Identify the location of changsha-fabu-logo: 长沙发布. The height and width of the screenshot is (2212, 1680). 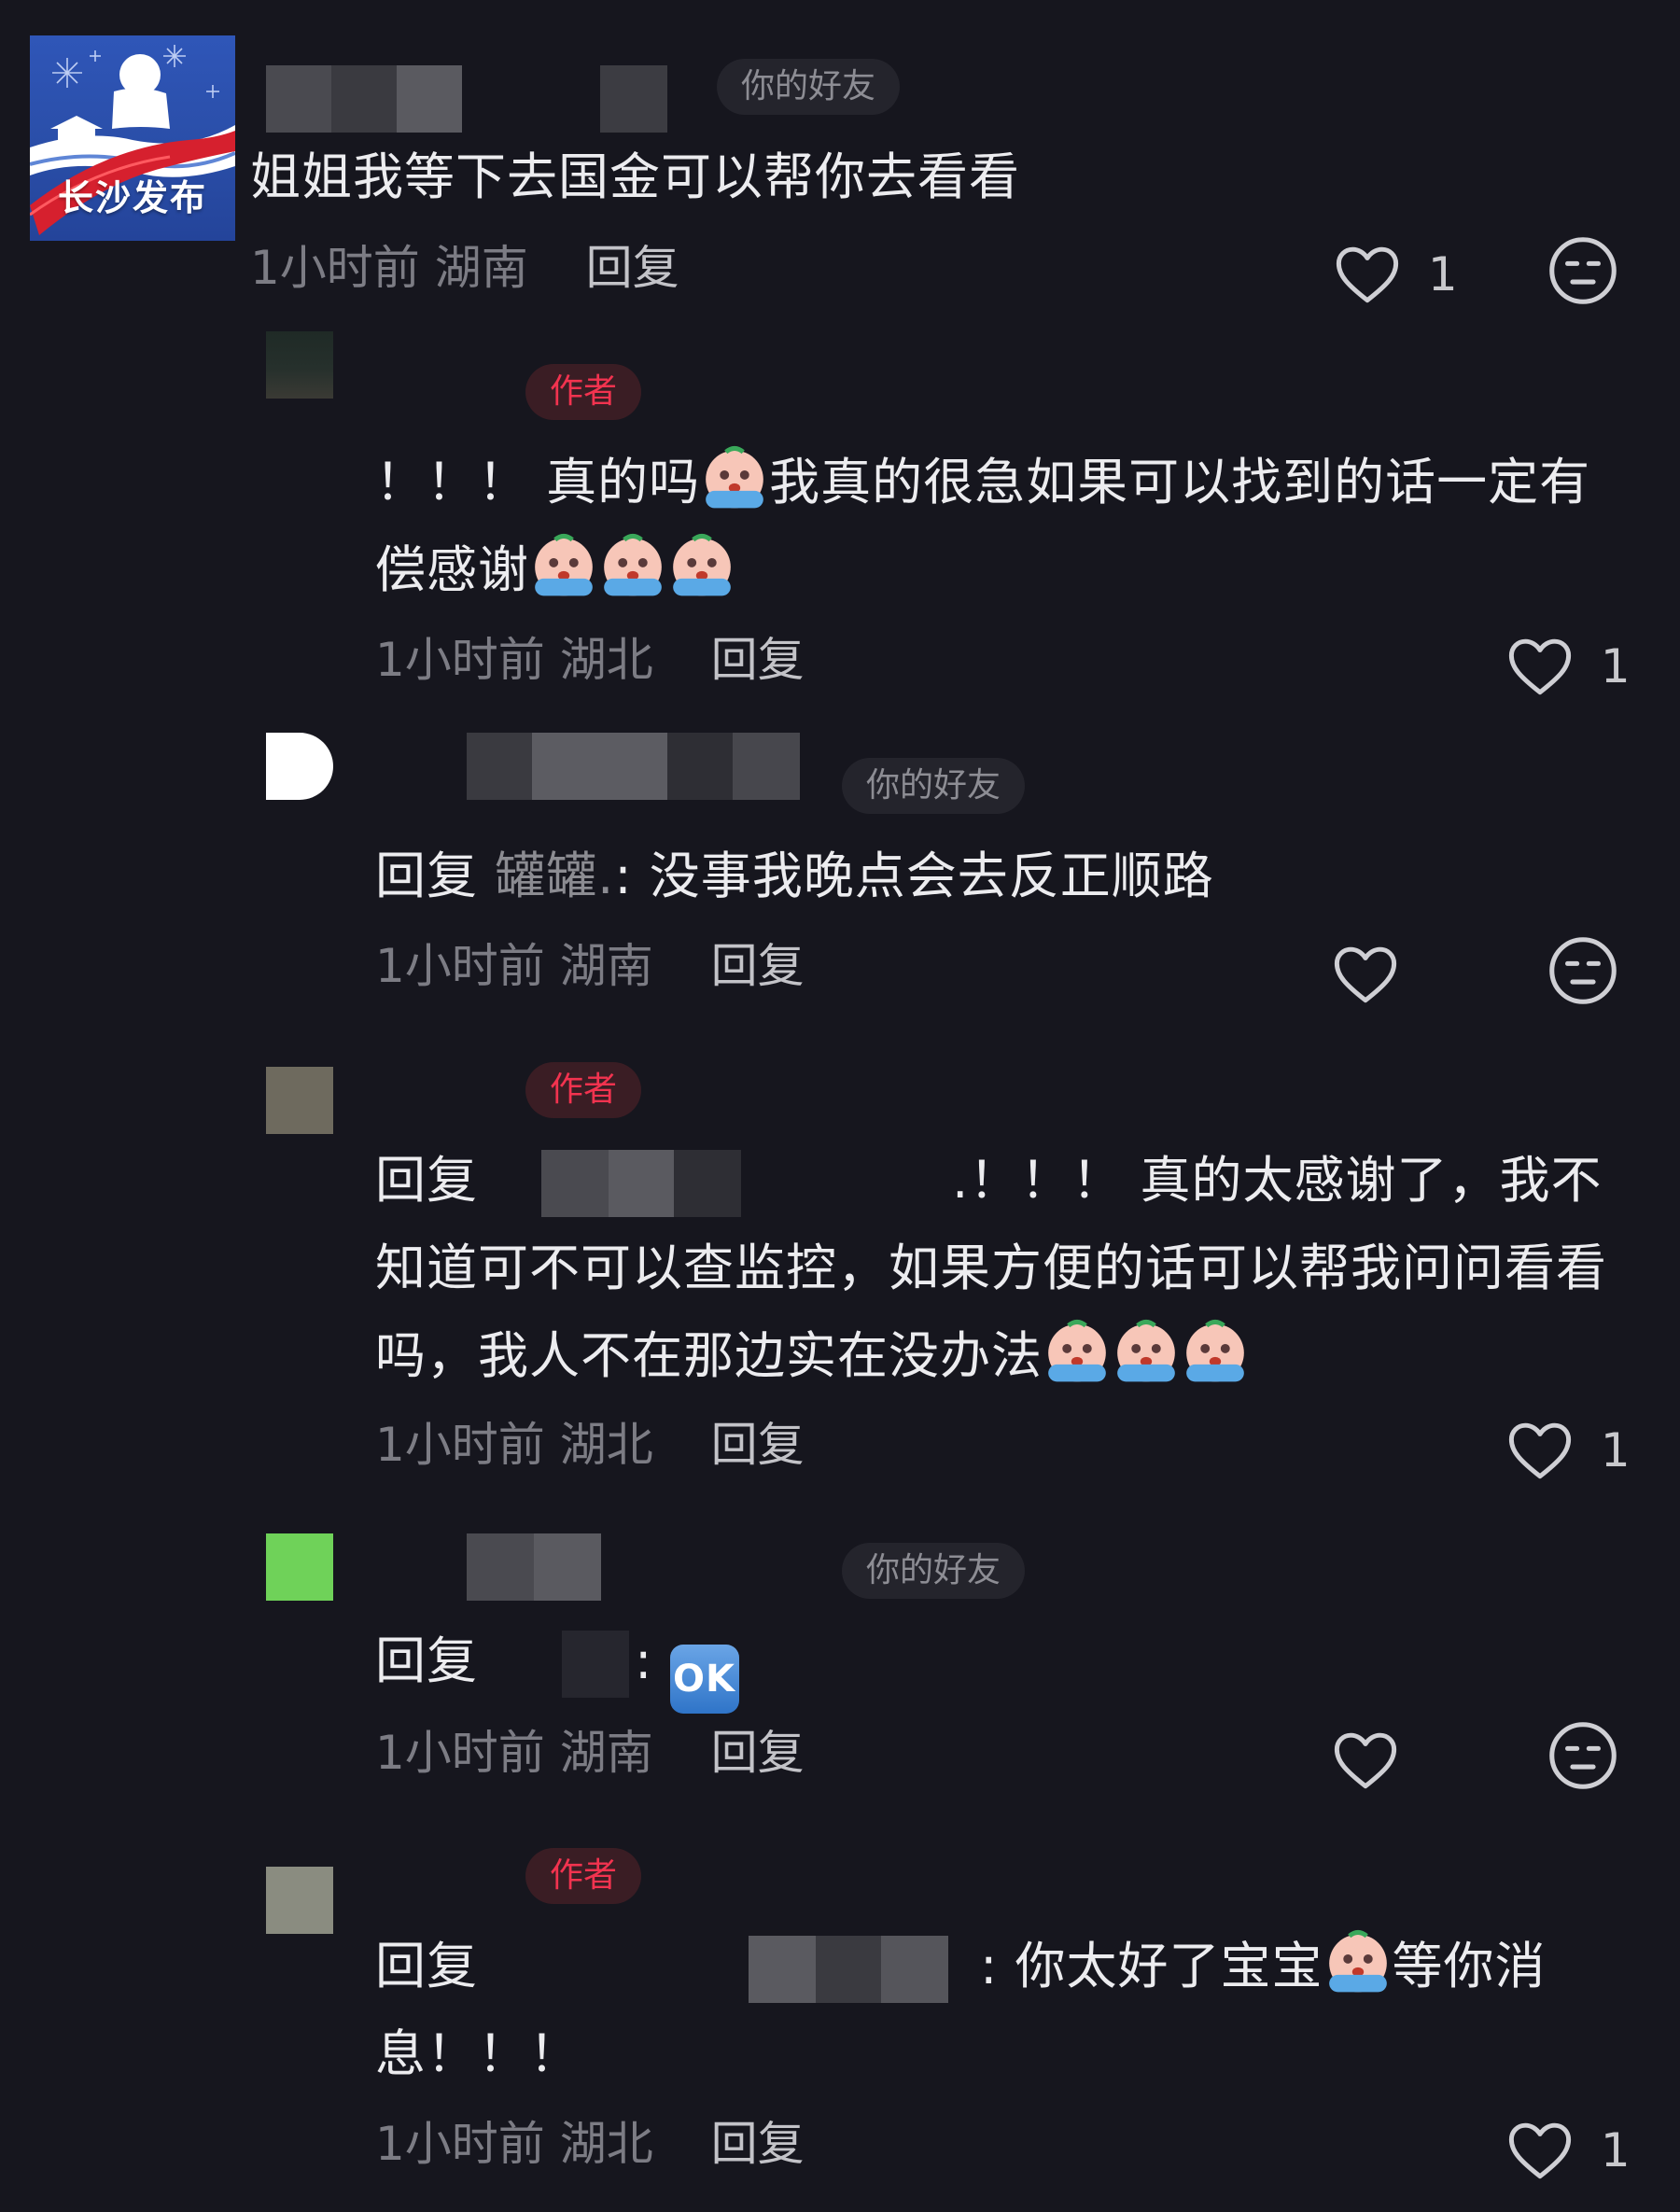
(132, 138).